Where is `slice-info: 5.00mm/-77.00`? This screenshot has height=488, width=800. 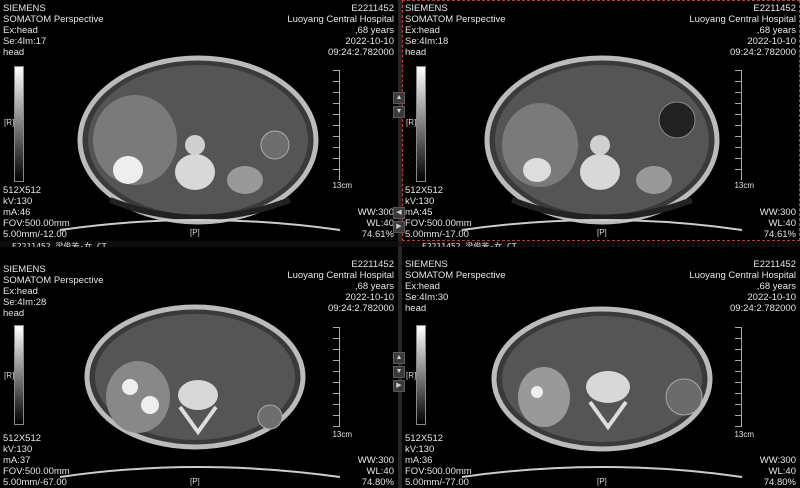 slice-info: 5.00mm/-77.00 is located at coordinates (437, 482).